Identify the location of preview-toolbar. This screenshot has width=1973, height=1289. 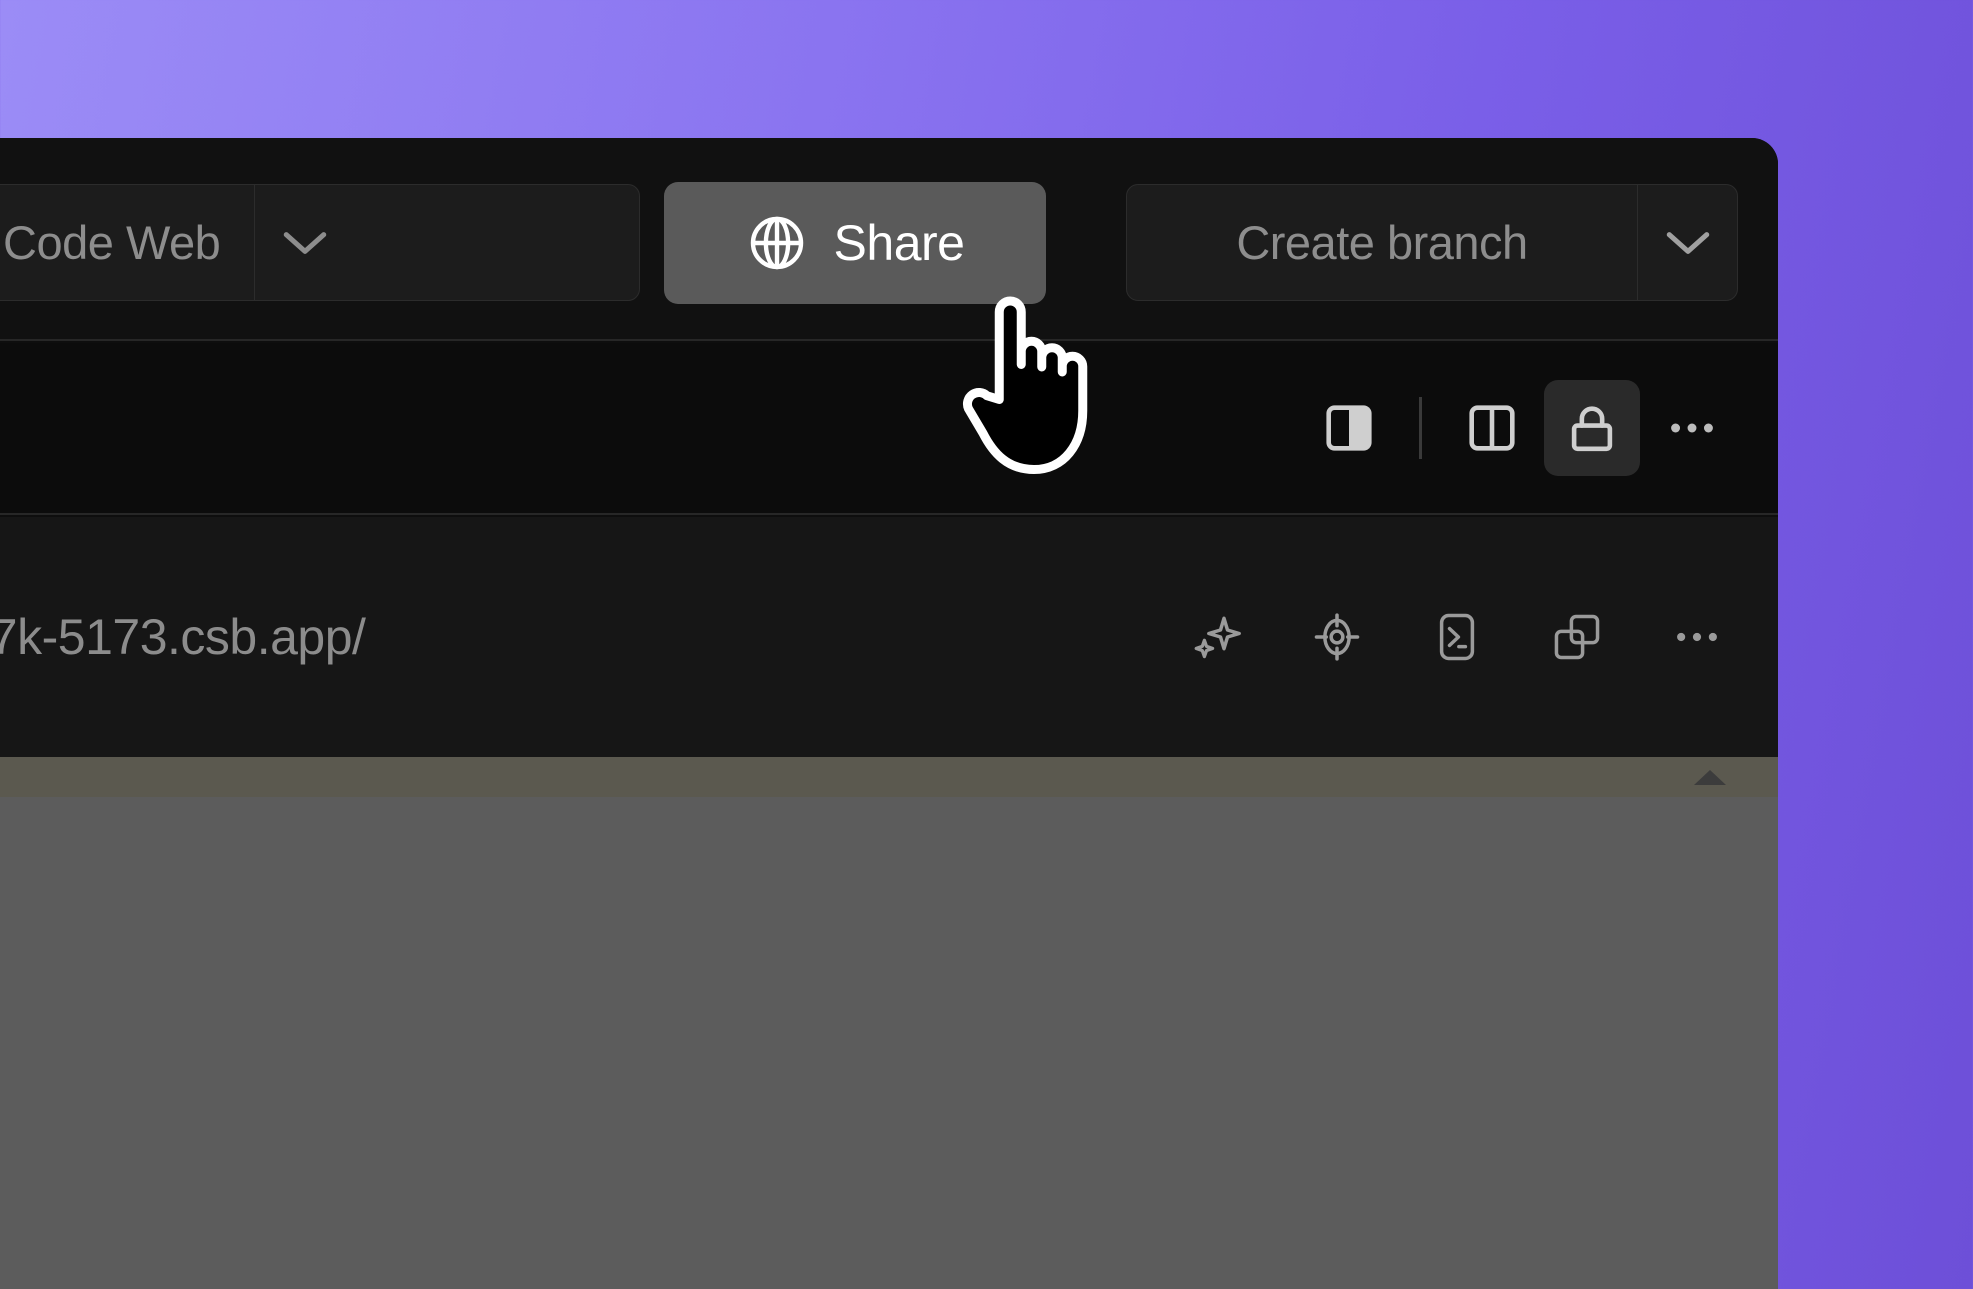
(889, 429).